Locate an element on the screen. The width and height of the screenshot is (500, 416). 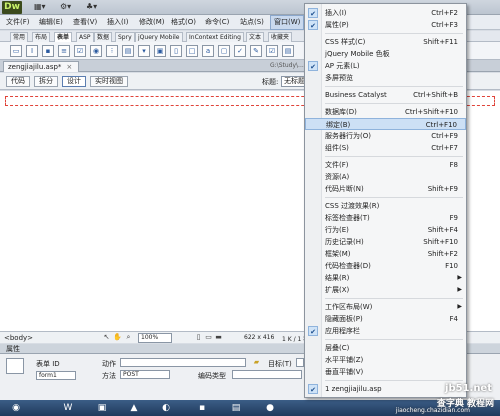
live-view-label: 实时视图 is located at coordinates (109, 81).